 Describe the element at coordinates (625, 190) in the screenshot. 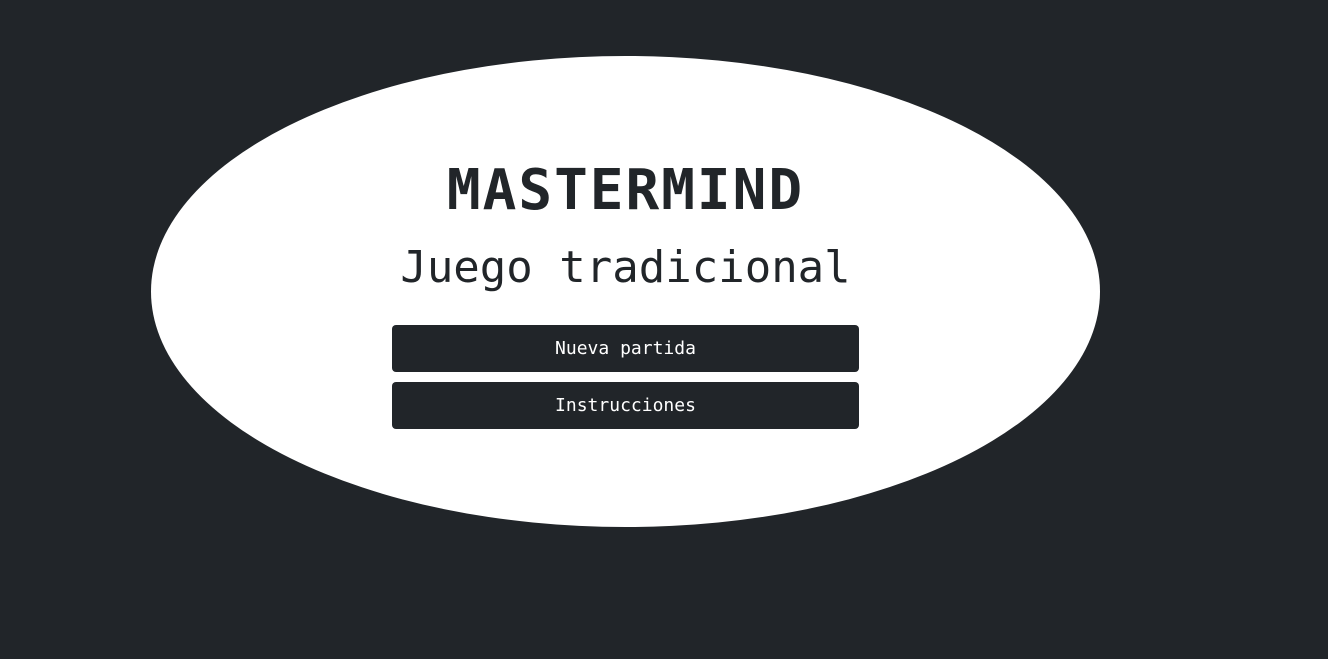

I see `game-title: MASTERMIND` at that location.